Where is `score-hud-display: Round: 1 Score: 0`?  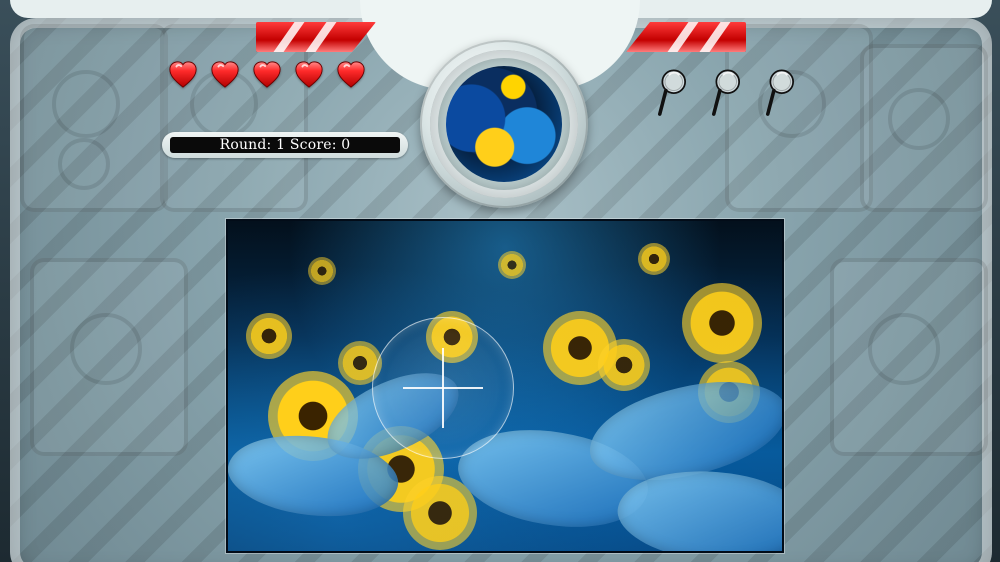
score-hud-display: Round: 1 Score: 0 is located at coordinates (285, 145).